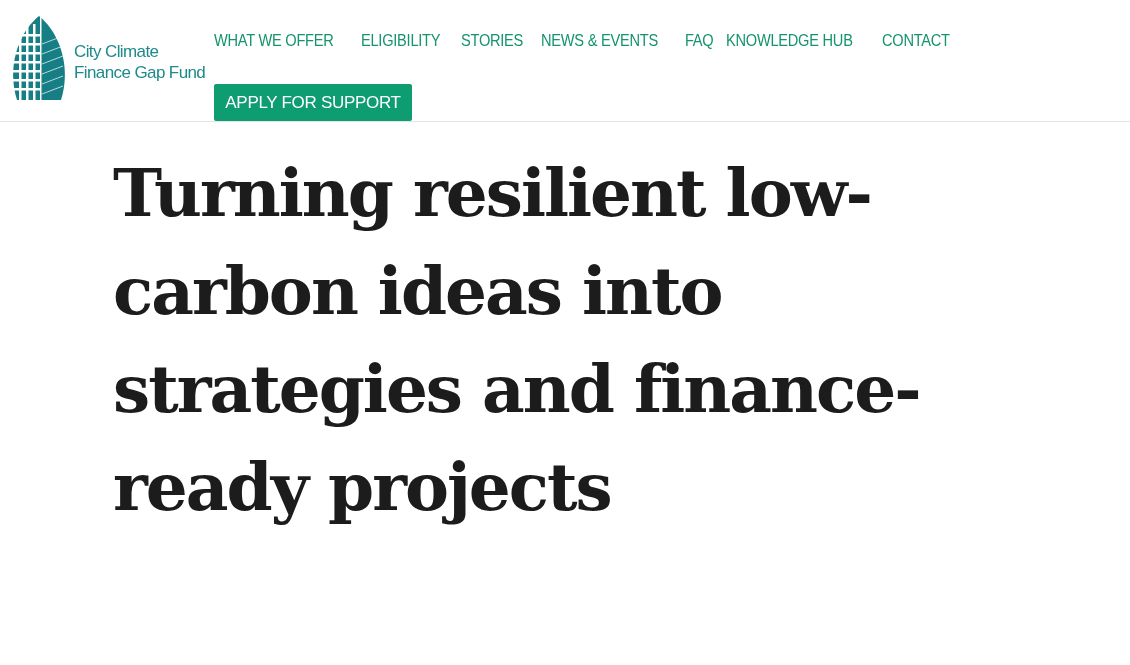 The image size is (1130, 665). I want to click on nav-link: ELIGIBILITY, so click(401, 41).